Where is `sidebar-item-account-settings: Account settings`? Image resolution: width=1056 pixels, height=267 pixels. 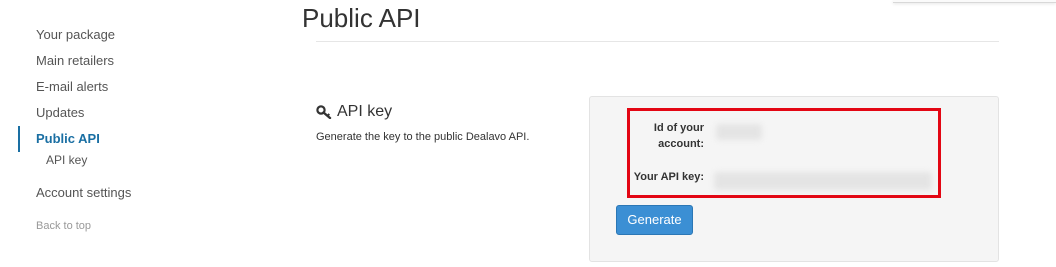
sidebar-item-account-settings: Account settings is located at coordinates (83, 192).